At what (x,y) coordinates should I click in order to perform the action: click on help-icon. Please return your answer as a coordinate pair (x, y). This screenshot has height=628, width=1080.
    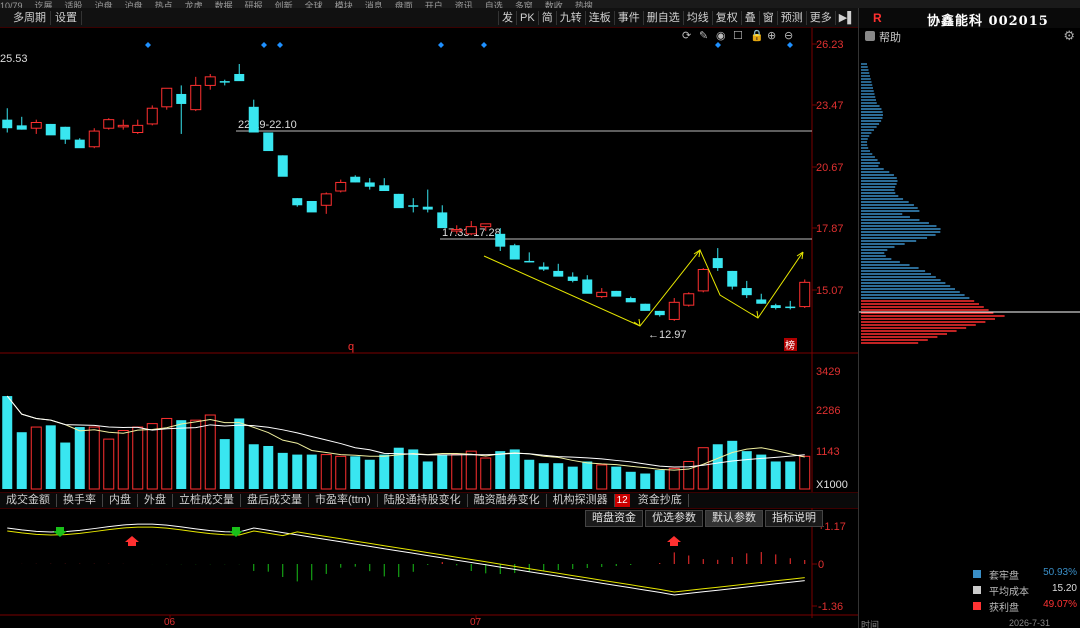
    Looking at the image, I should click on (870, 36).